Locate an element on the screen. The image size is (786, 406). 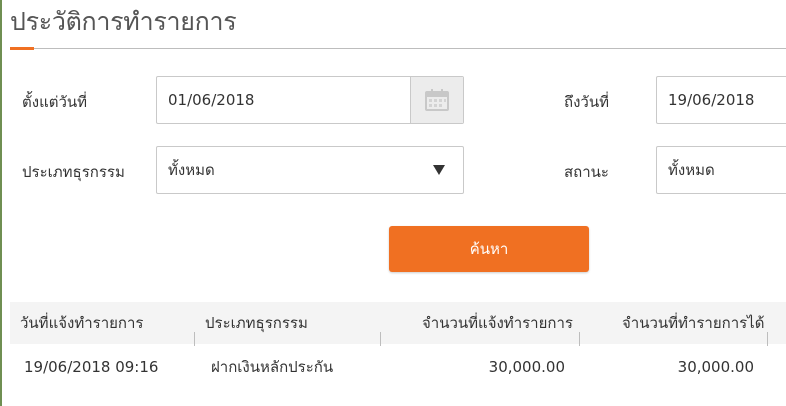
from-date-label: ตั้งแต่วันที่ is located at coordinates (55, 102).